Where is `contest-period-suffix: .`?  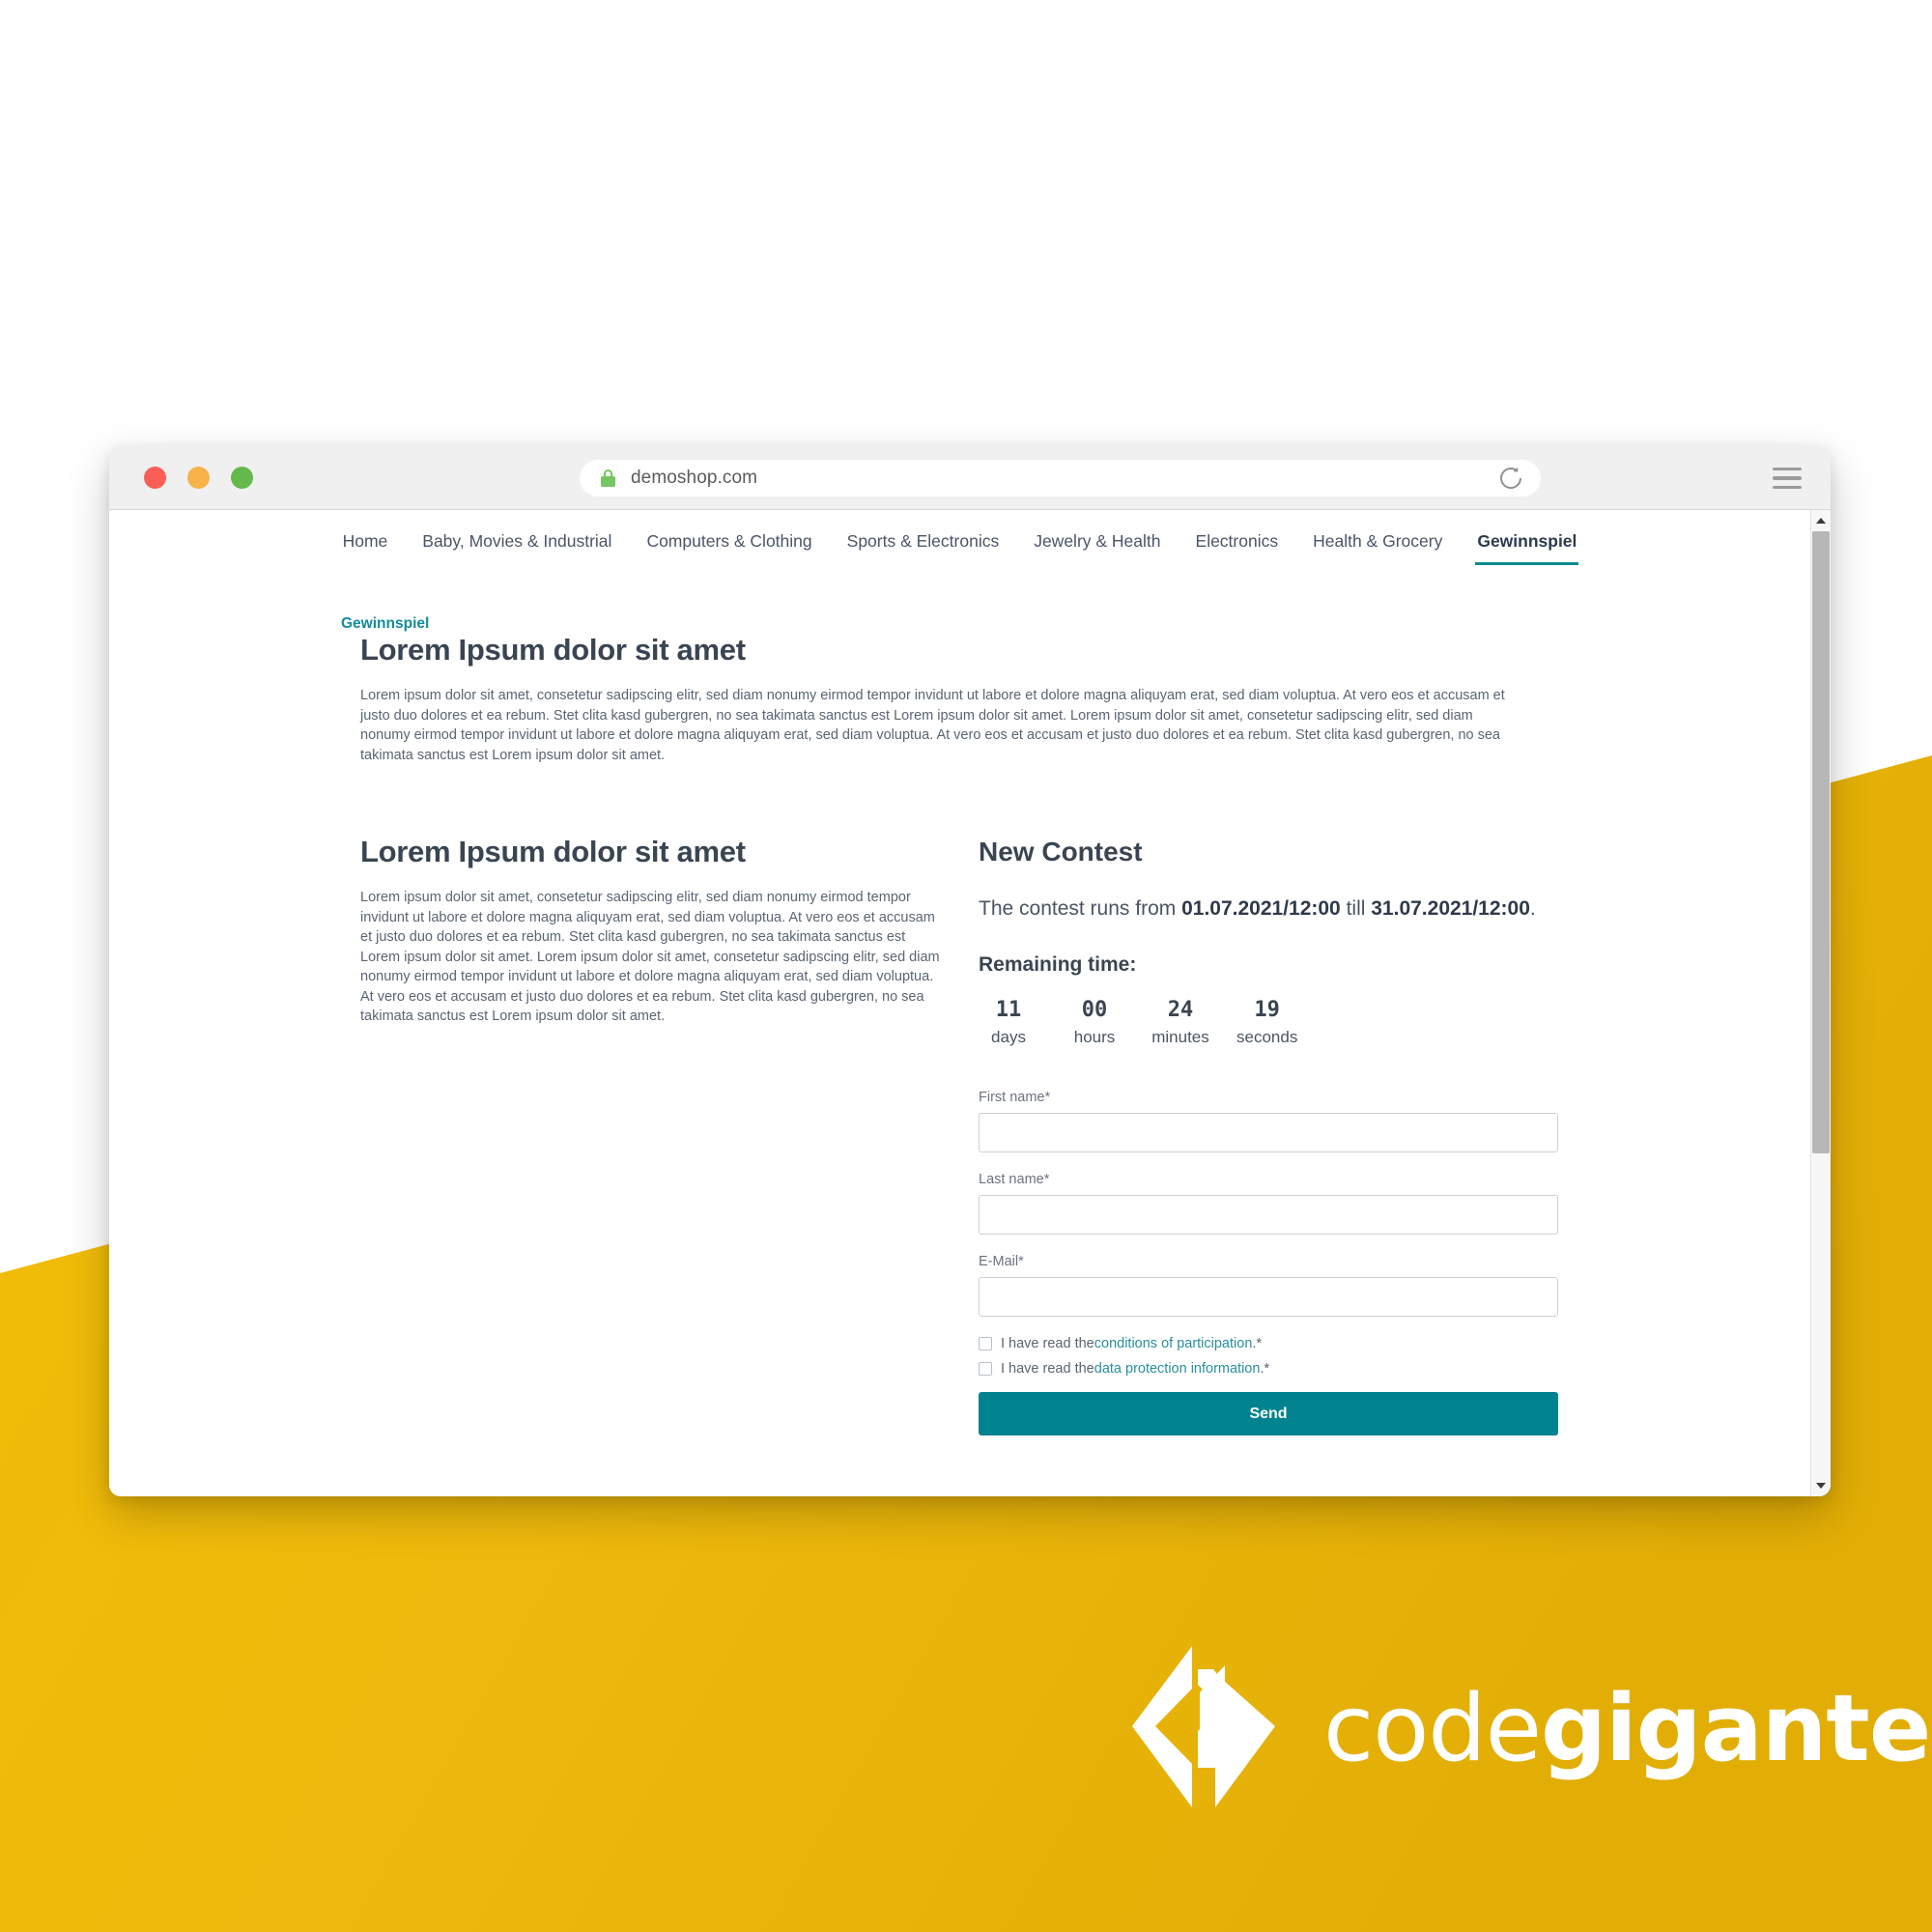
contest-period-suffix: . is located at coordinates (1532, 908).